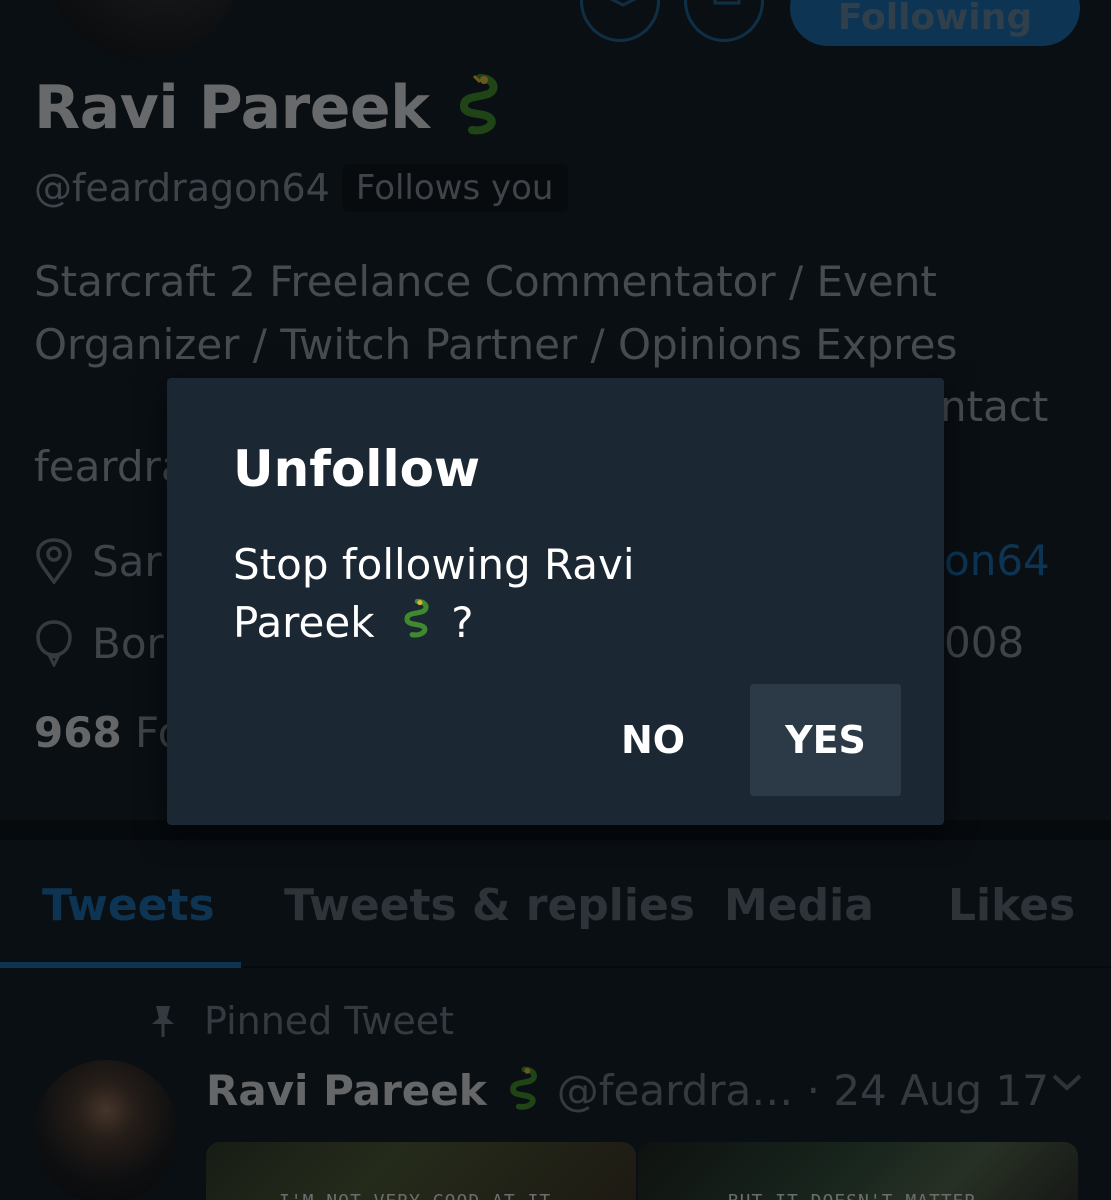 Image resolution: width=1111 pixels, height=1200 pixels. I want to click on no-button: NO, so click(653, 740).